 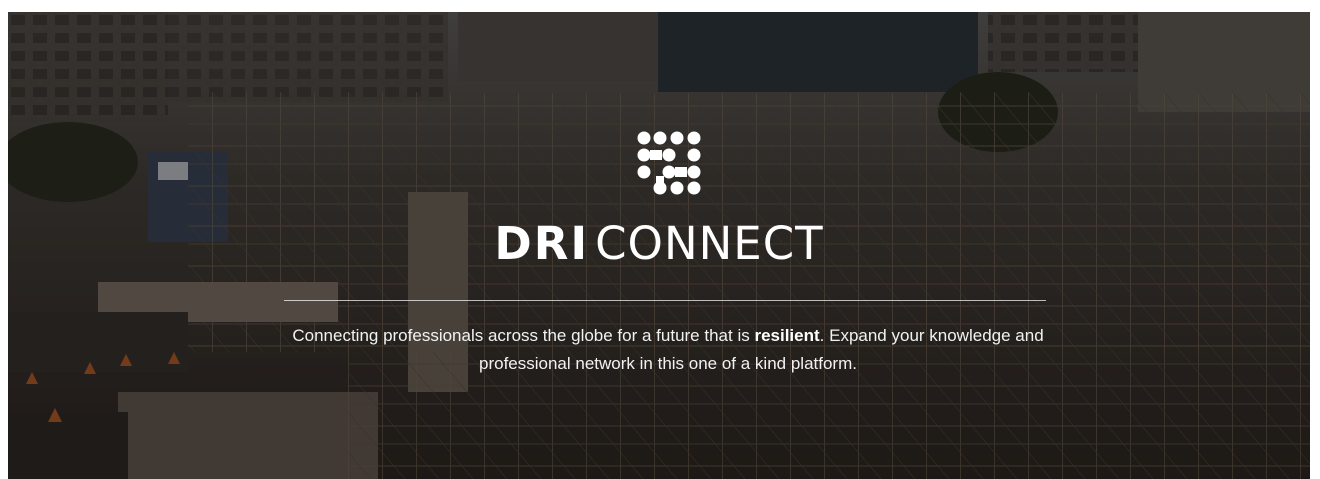 What do you see at coordinates (709, 243) in the screenshot?
I see `brand-name-light: CONNECT` at bounding box center [709, 243].